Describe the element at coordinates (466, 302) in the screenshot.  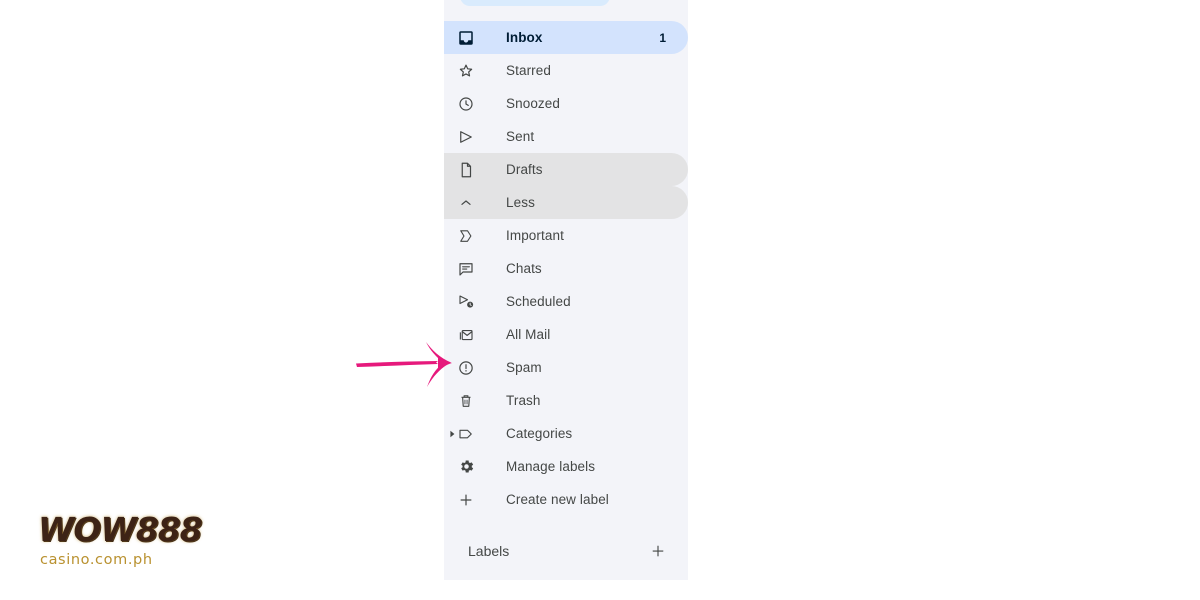
I see `scheduled-send-icon` at that location.